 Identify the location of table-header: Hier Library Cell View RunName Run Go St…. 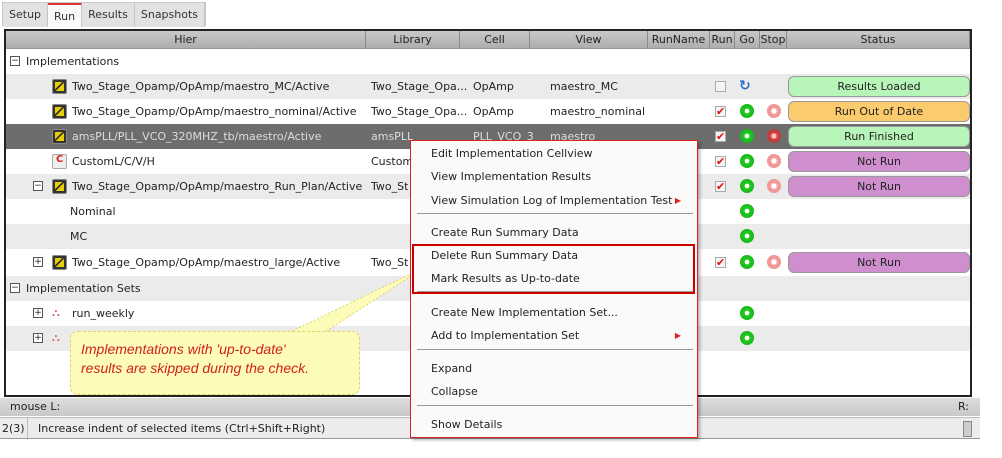
(488, 40).